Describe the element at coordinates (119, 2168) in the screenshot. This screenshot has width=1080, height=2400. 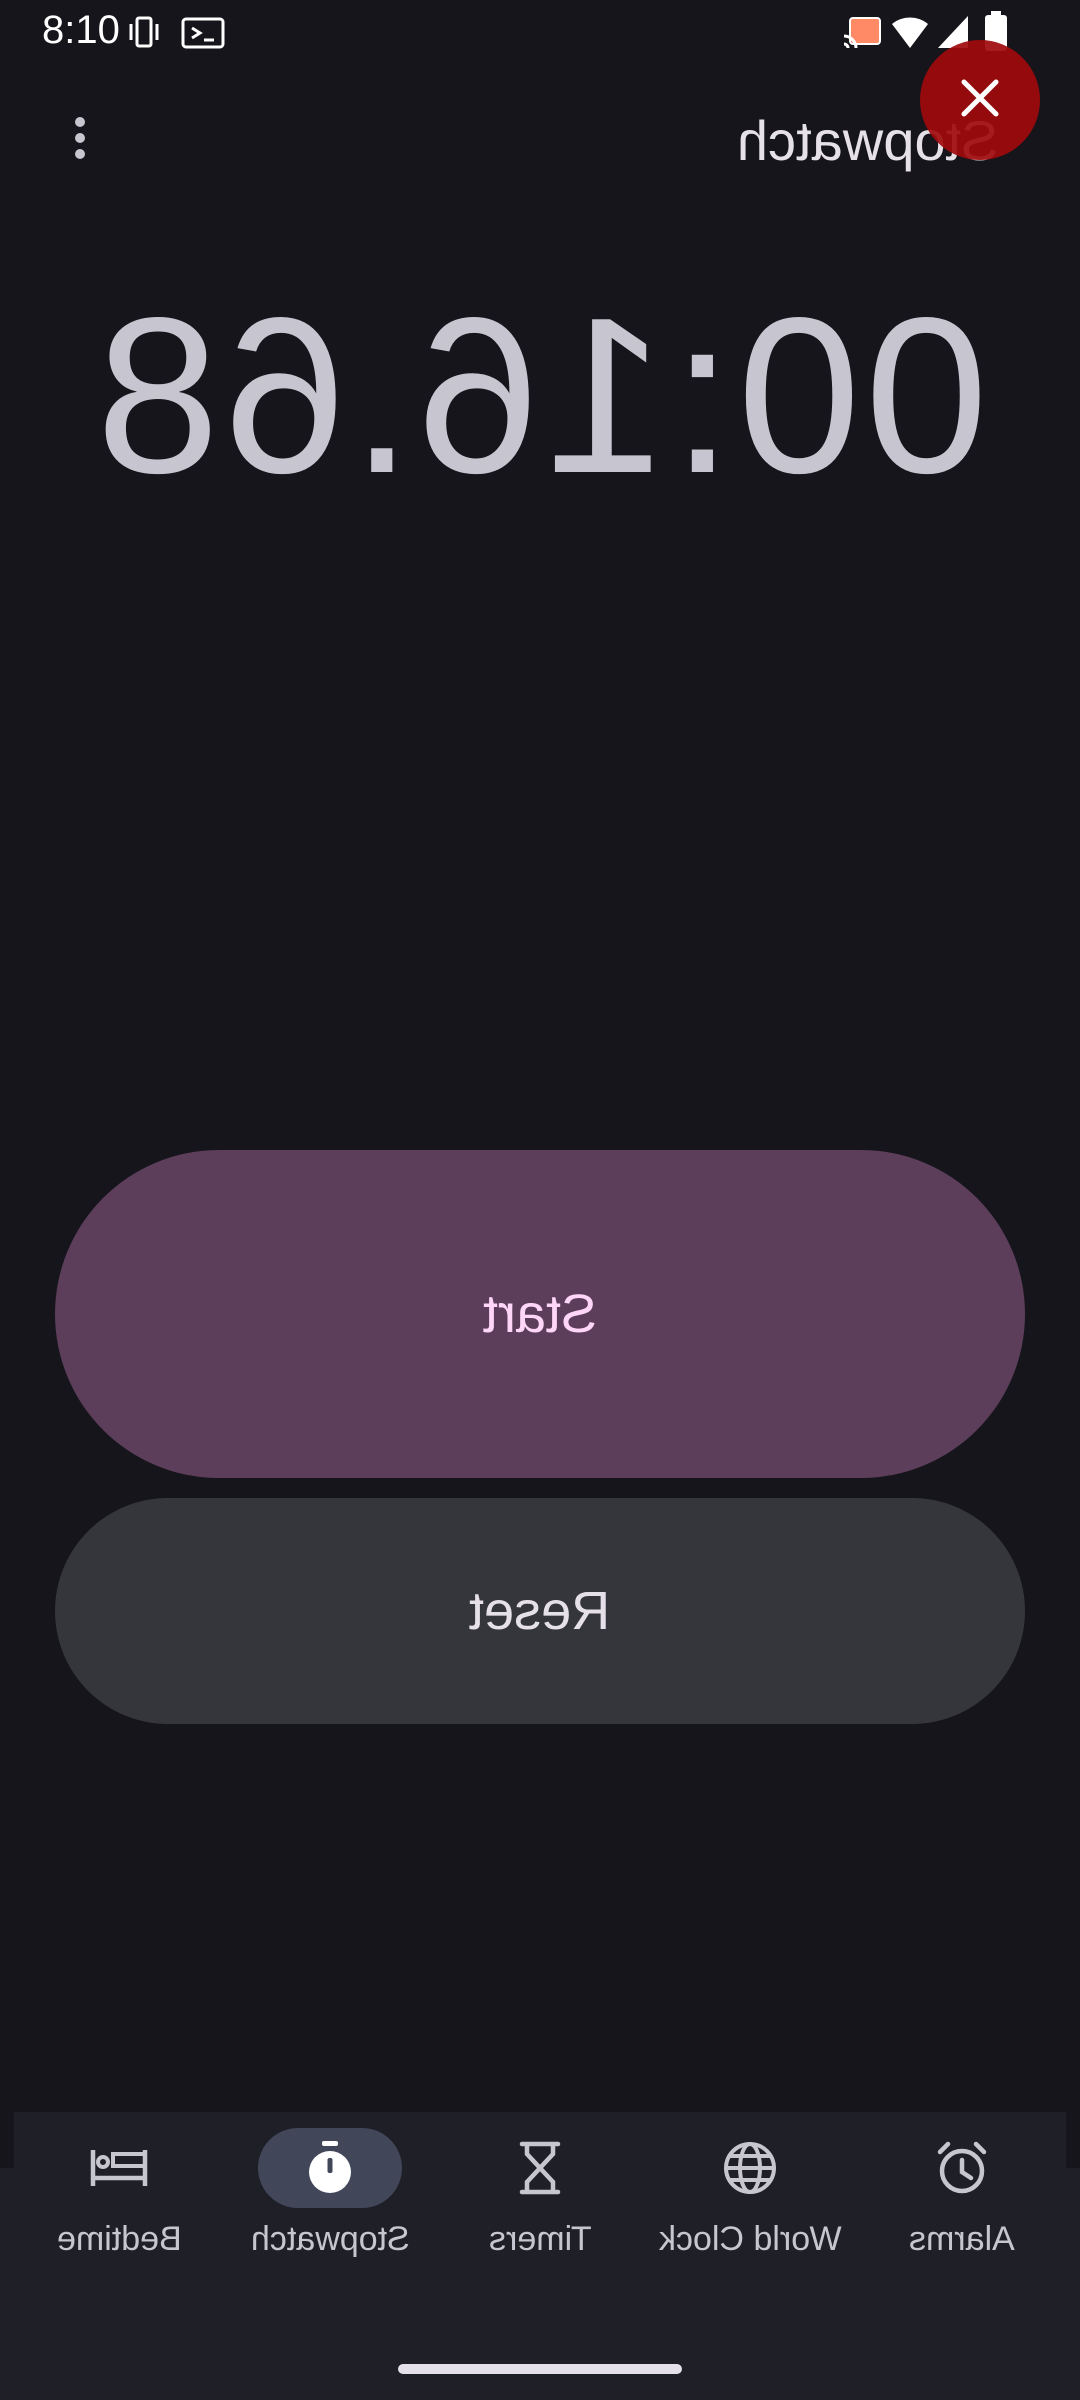
I see `bed-icon` at that location.